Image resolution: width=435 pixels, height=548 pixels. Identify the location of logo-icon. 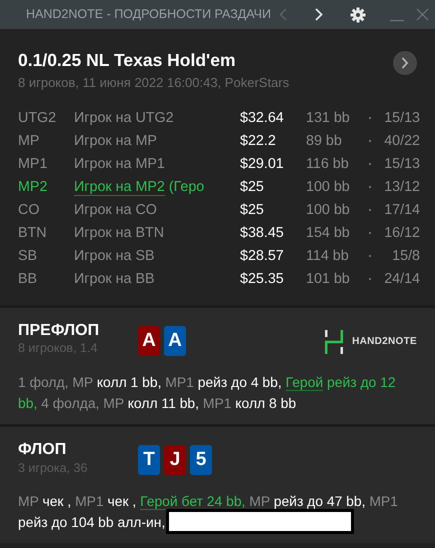
(334, 342).